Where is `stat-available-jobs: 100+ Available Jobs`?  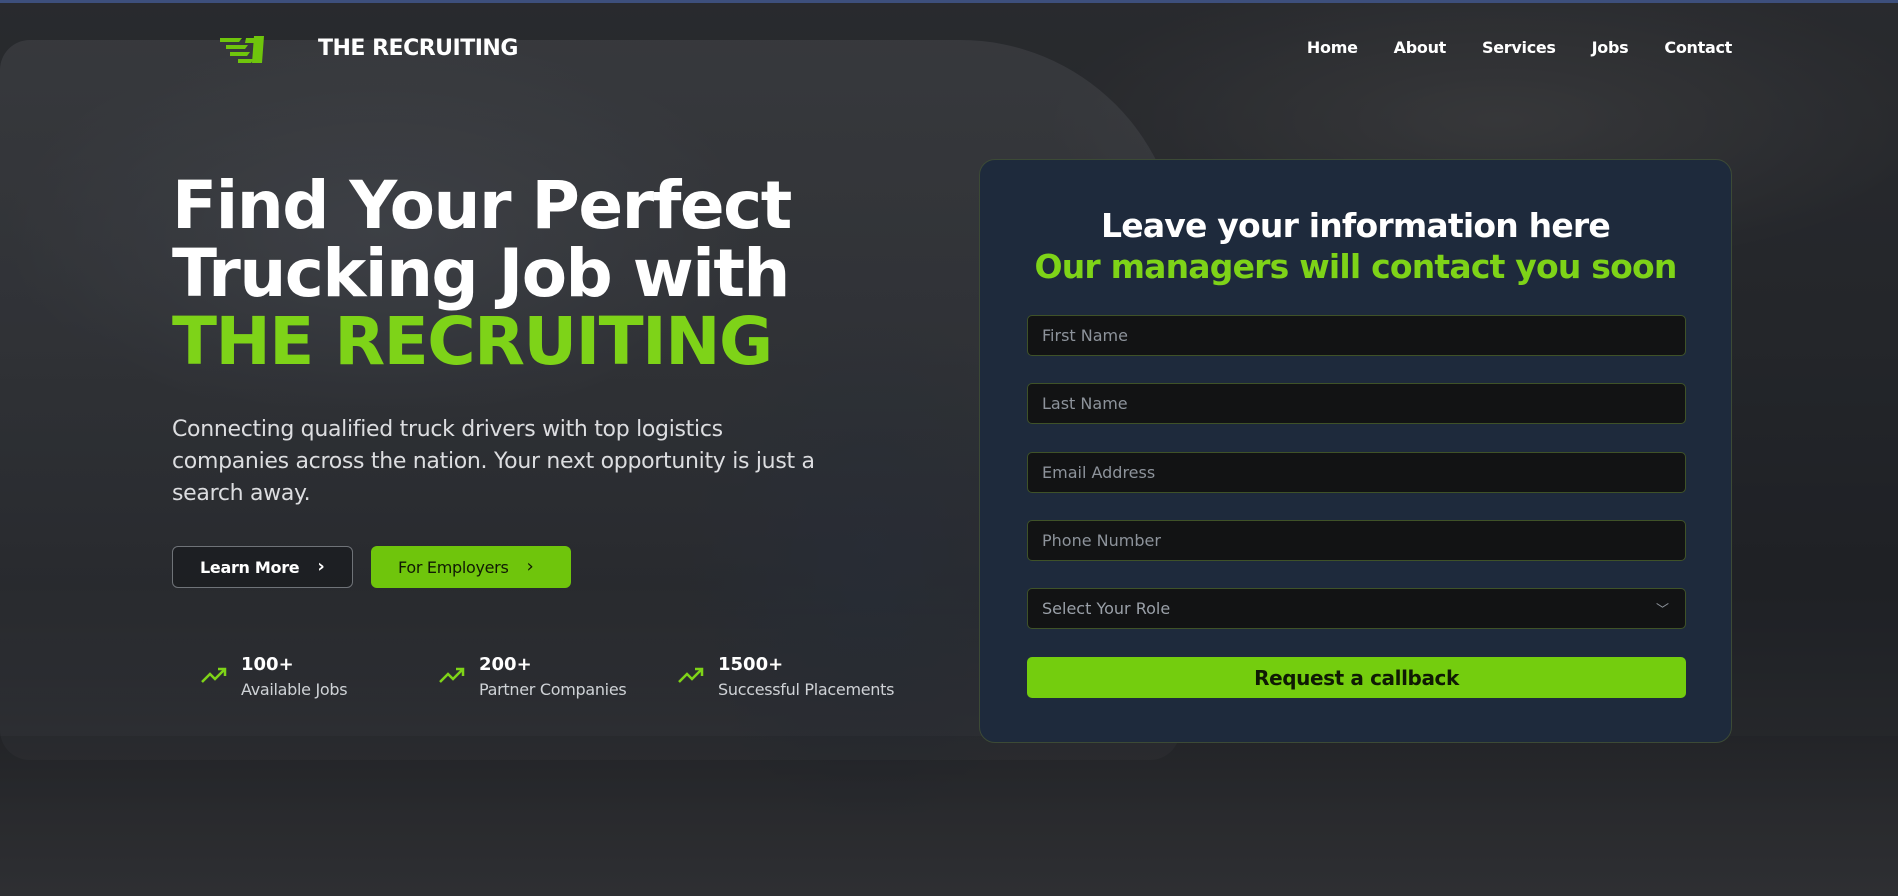
stat-available-jobs: 100+ Available Jobs is located at coordinates (315, 679).